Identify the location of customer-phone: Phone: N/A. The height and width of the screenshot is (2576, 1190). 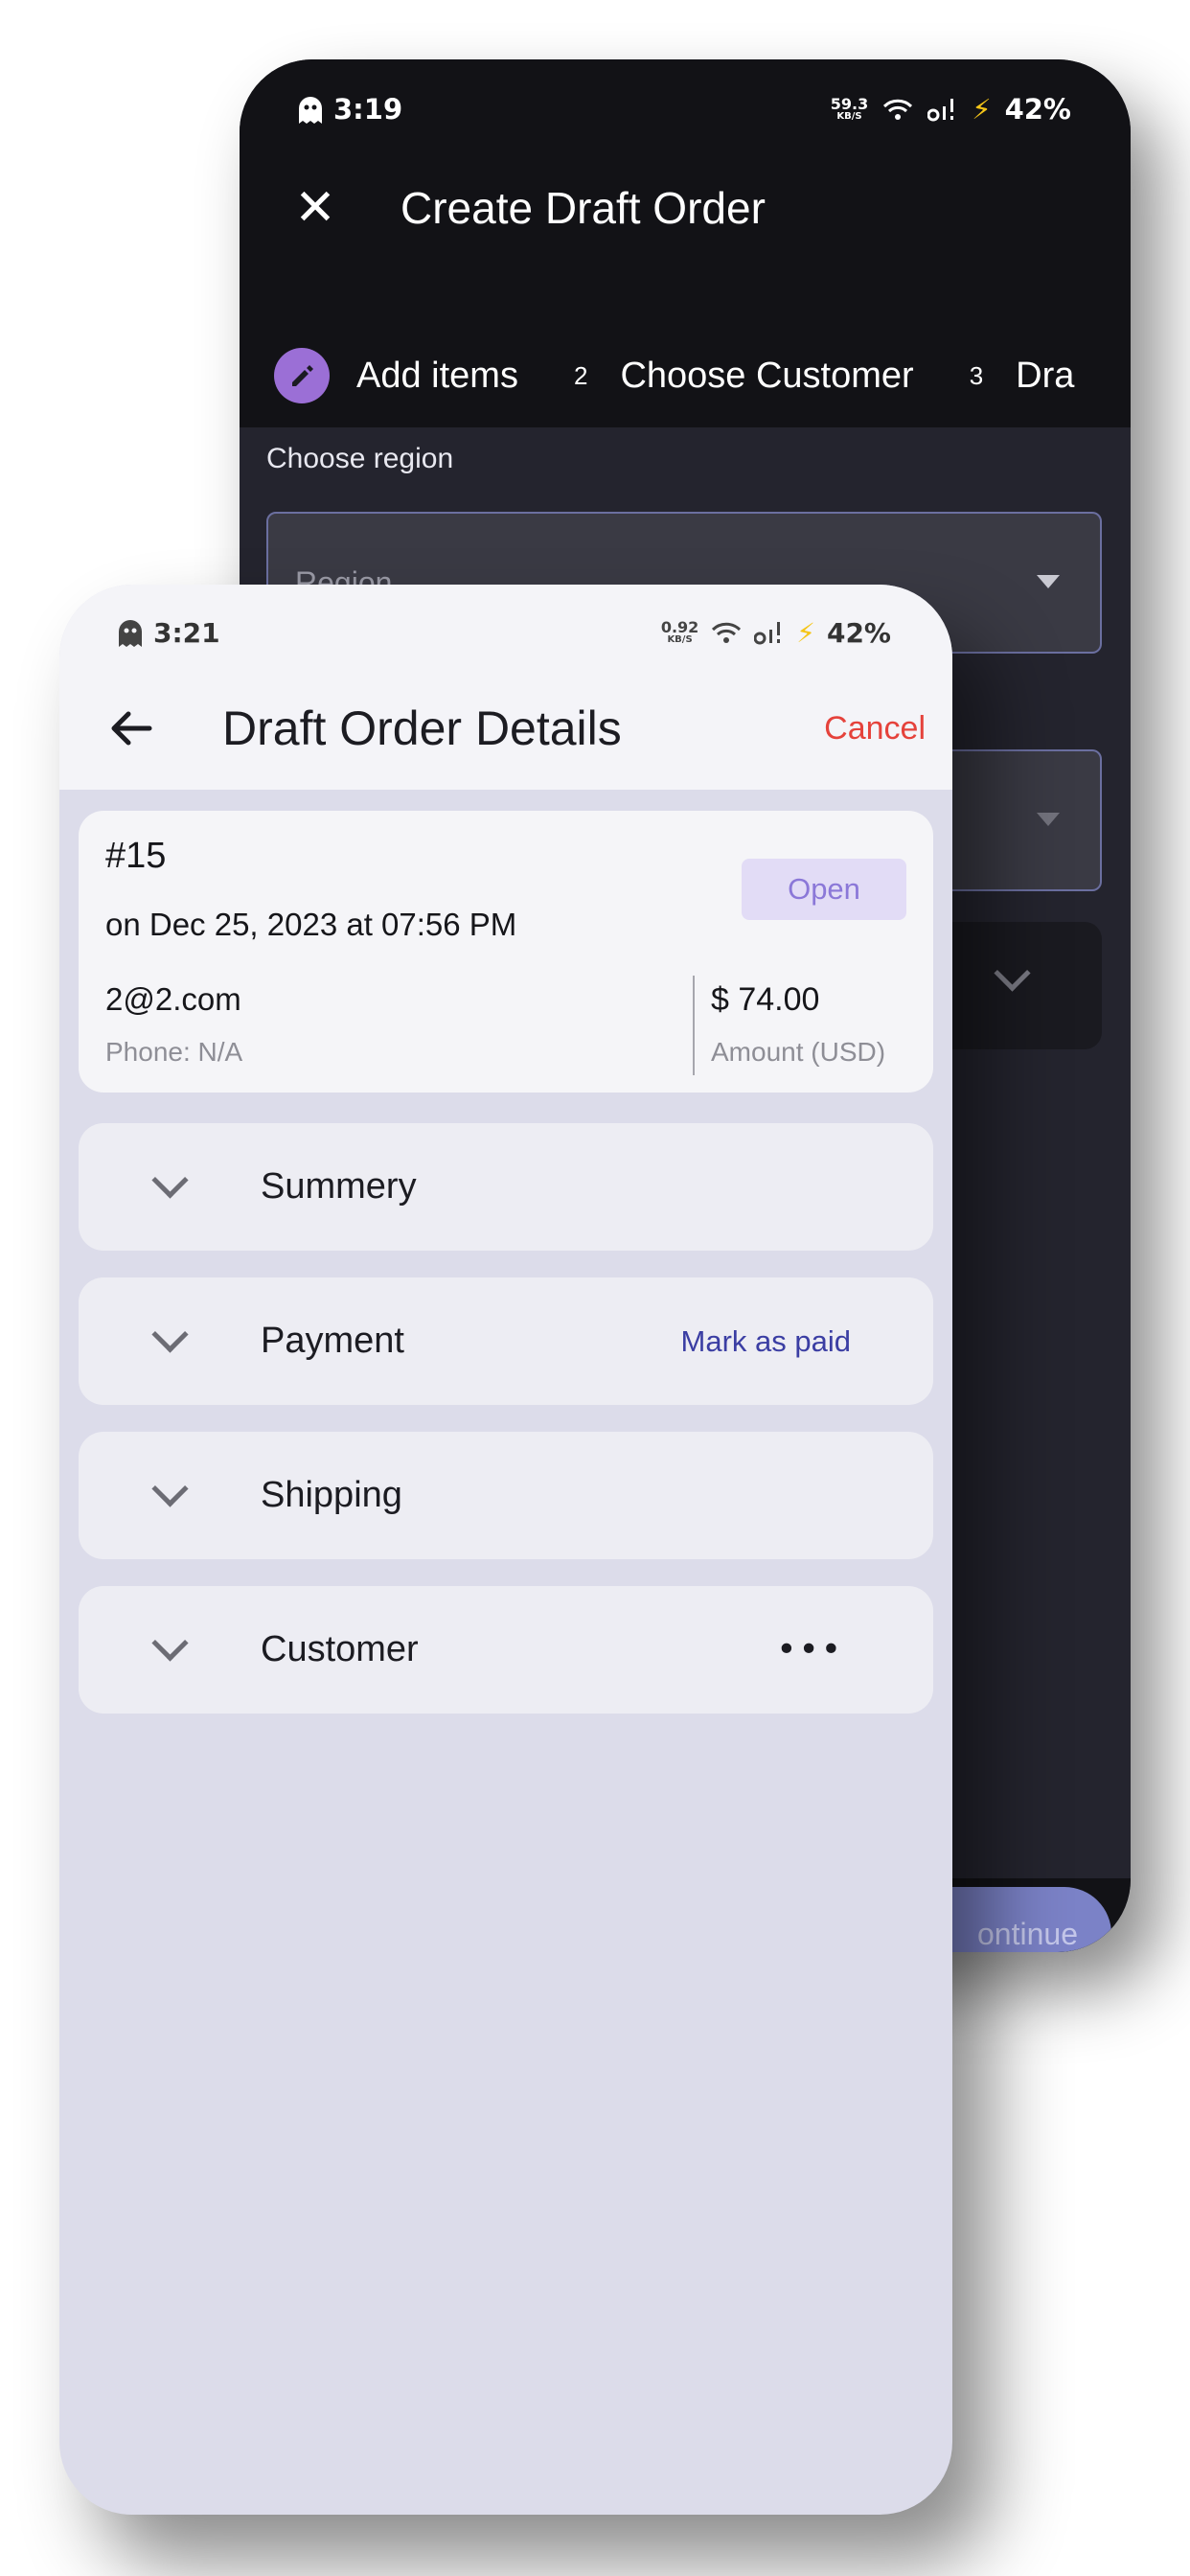
(174, 1052).